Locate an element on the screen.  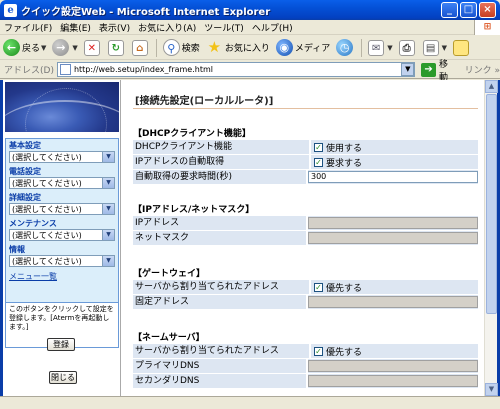
row-label: サーバから割り当てられたアドレス is located at coordinates (221, 287).